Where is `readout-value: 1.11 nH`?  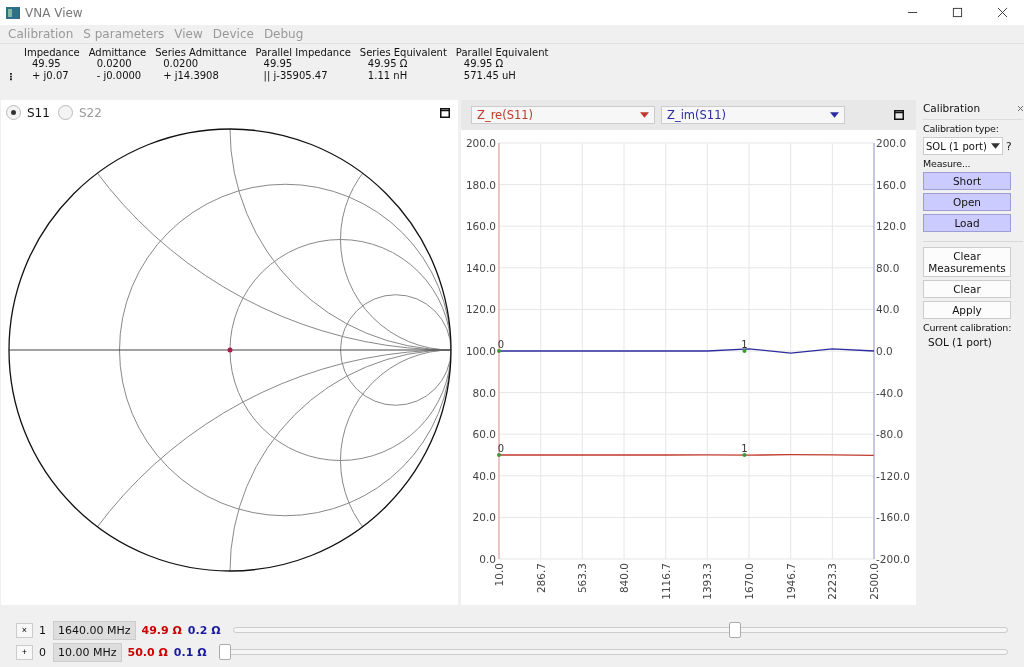
readout-value: 1.11 nH is located at coordinates (387, 76).